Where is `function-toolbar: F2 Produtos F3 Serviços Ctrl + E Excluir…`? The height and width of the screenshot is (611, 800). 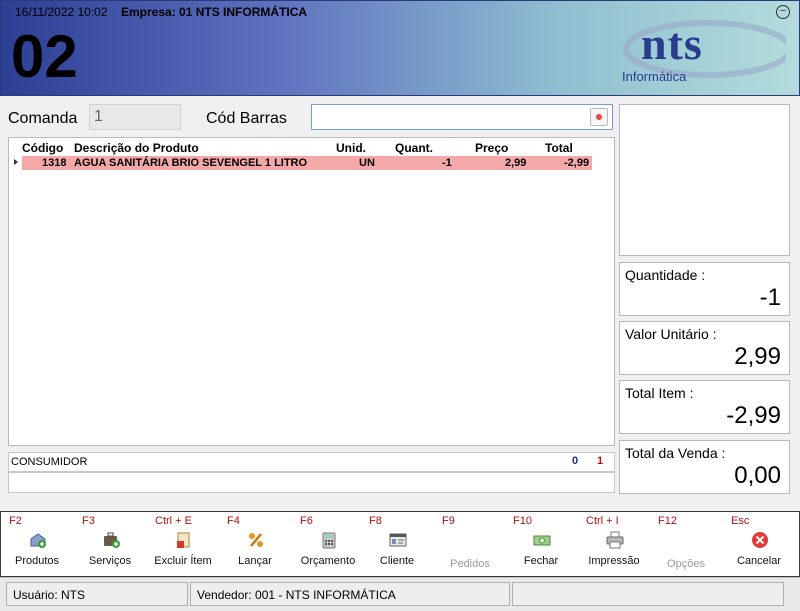
function-toolbar: F2 Produtos F3 Serviços Ctrl + E Excluir… is located at coordinates (400, 544).